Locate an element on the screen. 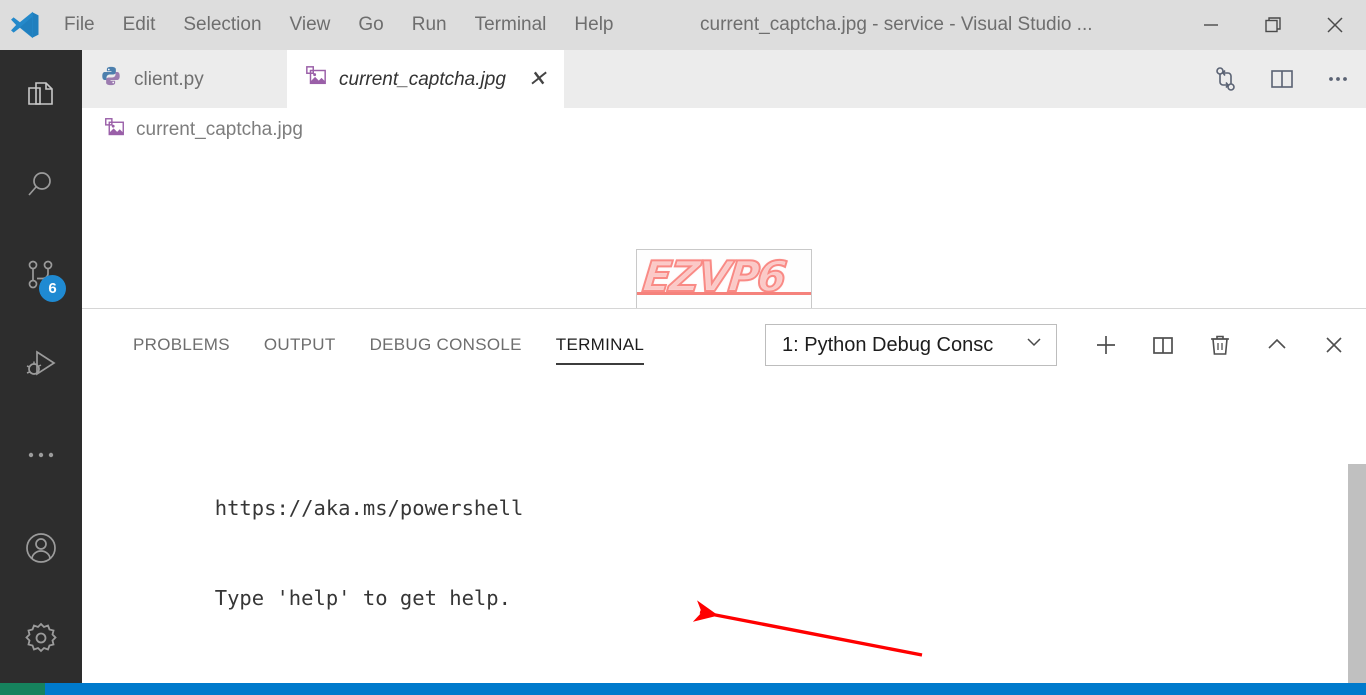 The width and height of the screenshot is (1366, 695). breadcrumb-label: current_captcha.jpg is located at coordinates (219, 129).